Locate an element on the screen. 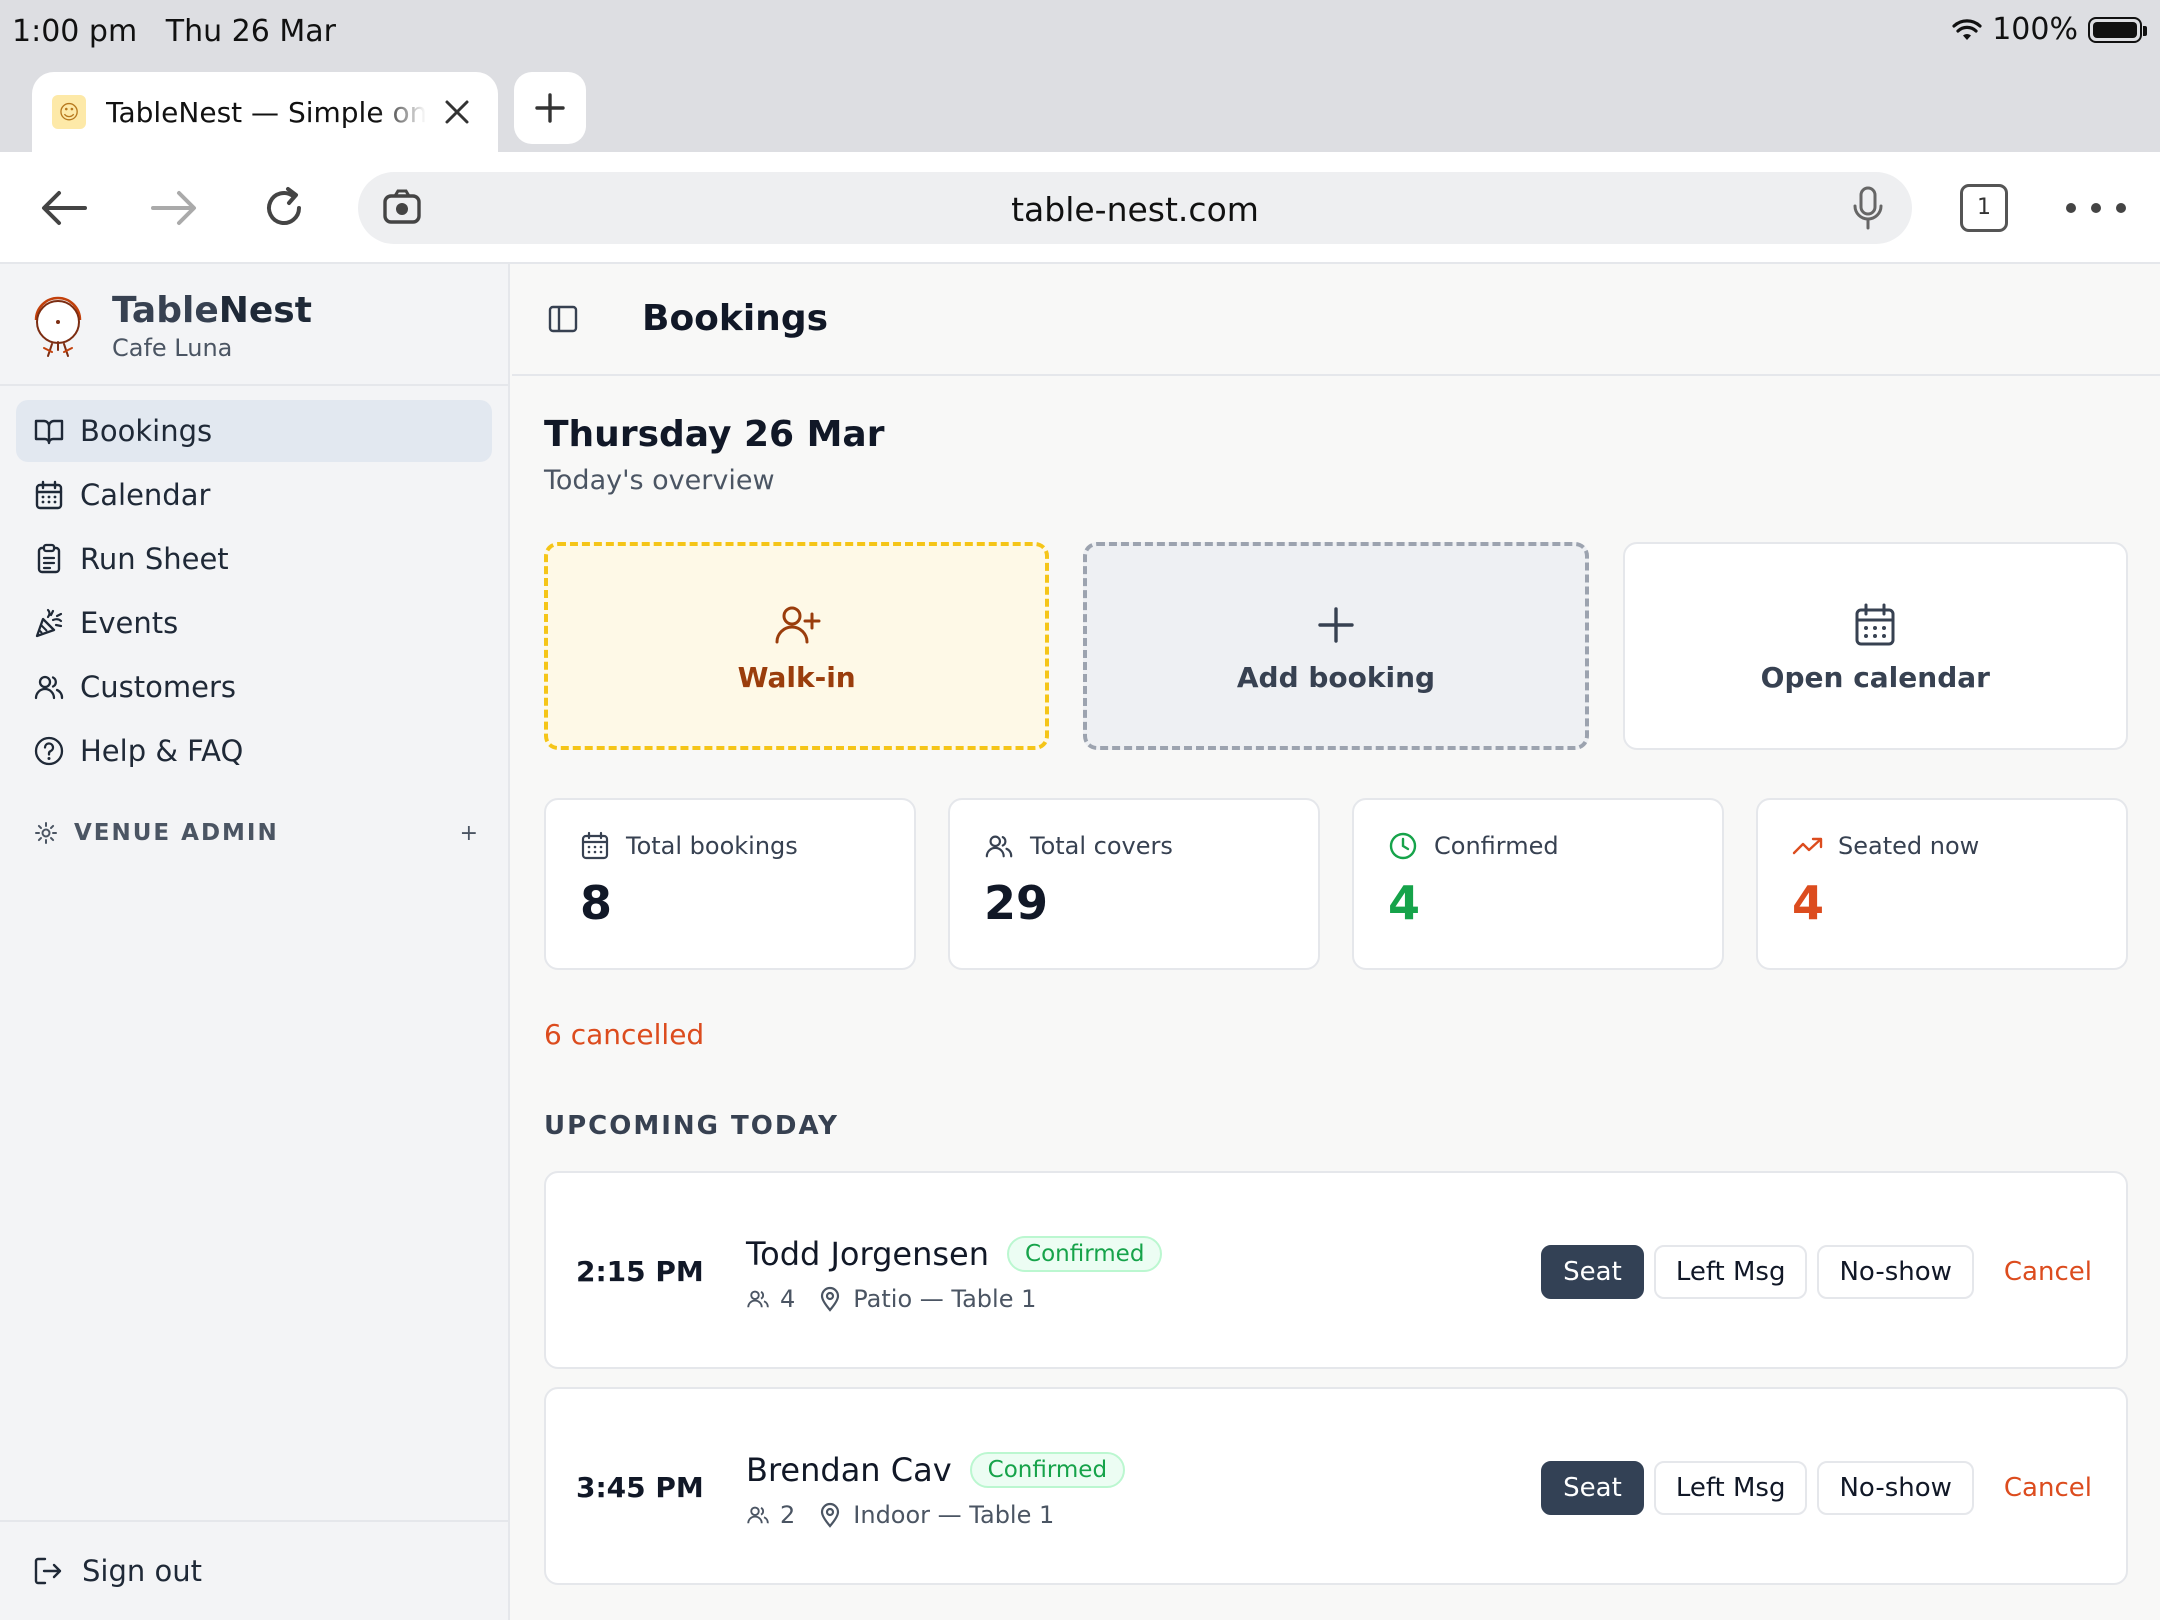 The image size is (2160, 1620). microphone-icon is located at coordinates (1868, 208).